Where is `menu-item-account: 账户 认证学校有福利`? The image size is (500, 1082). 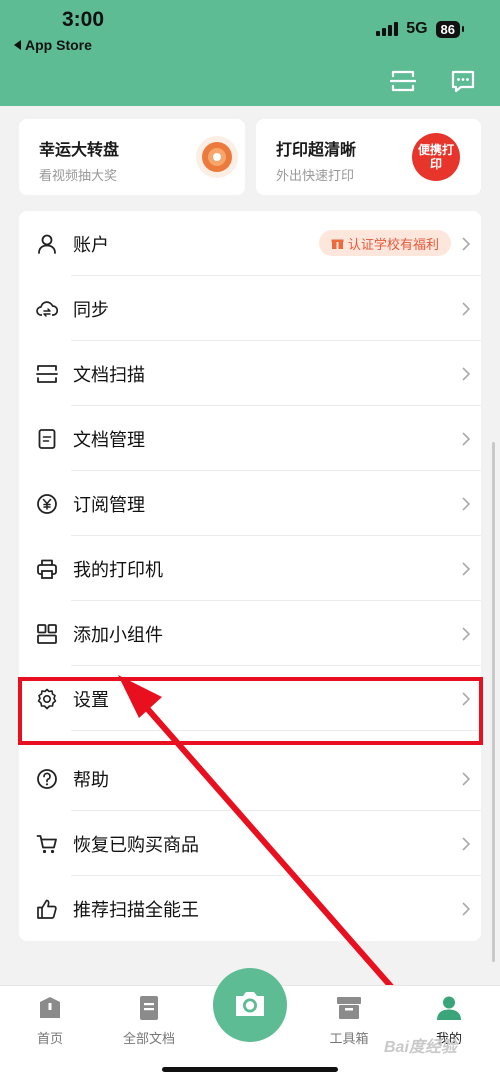
menu-item-account: 账户 认证学校有福利 is located at coordinates (250, 243).